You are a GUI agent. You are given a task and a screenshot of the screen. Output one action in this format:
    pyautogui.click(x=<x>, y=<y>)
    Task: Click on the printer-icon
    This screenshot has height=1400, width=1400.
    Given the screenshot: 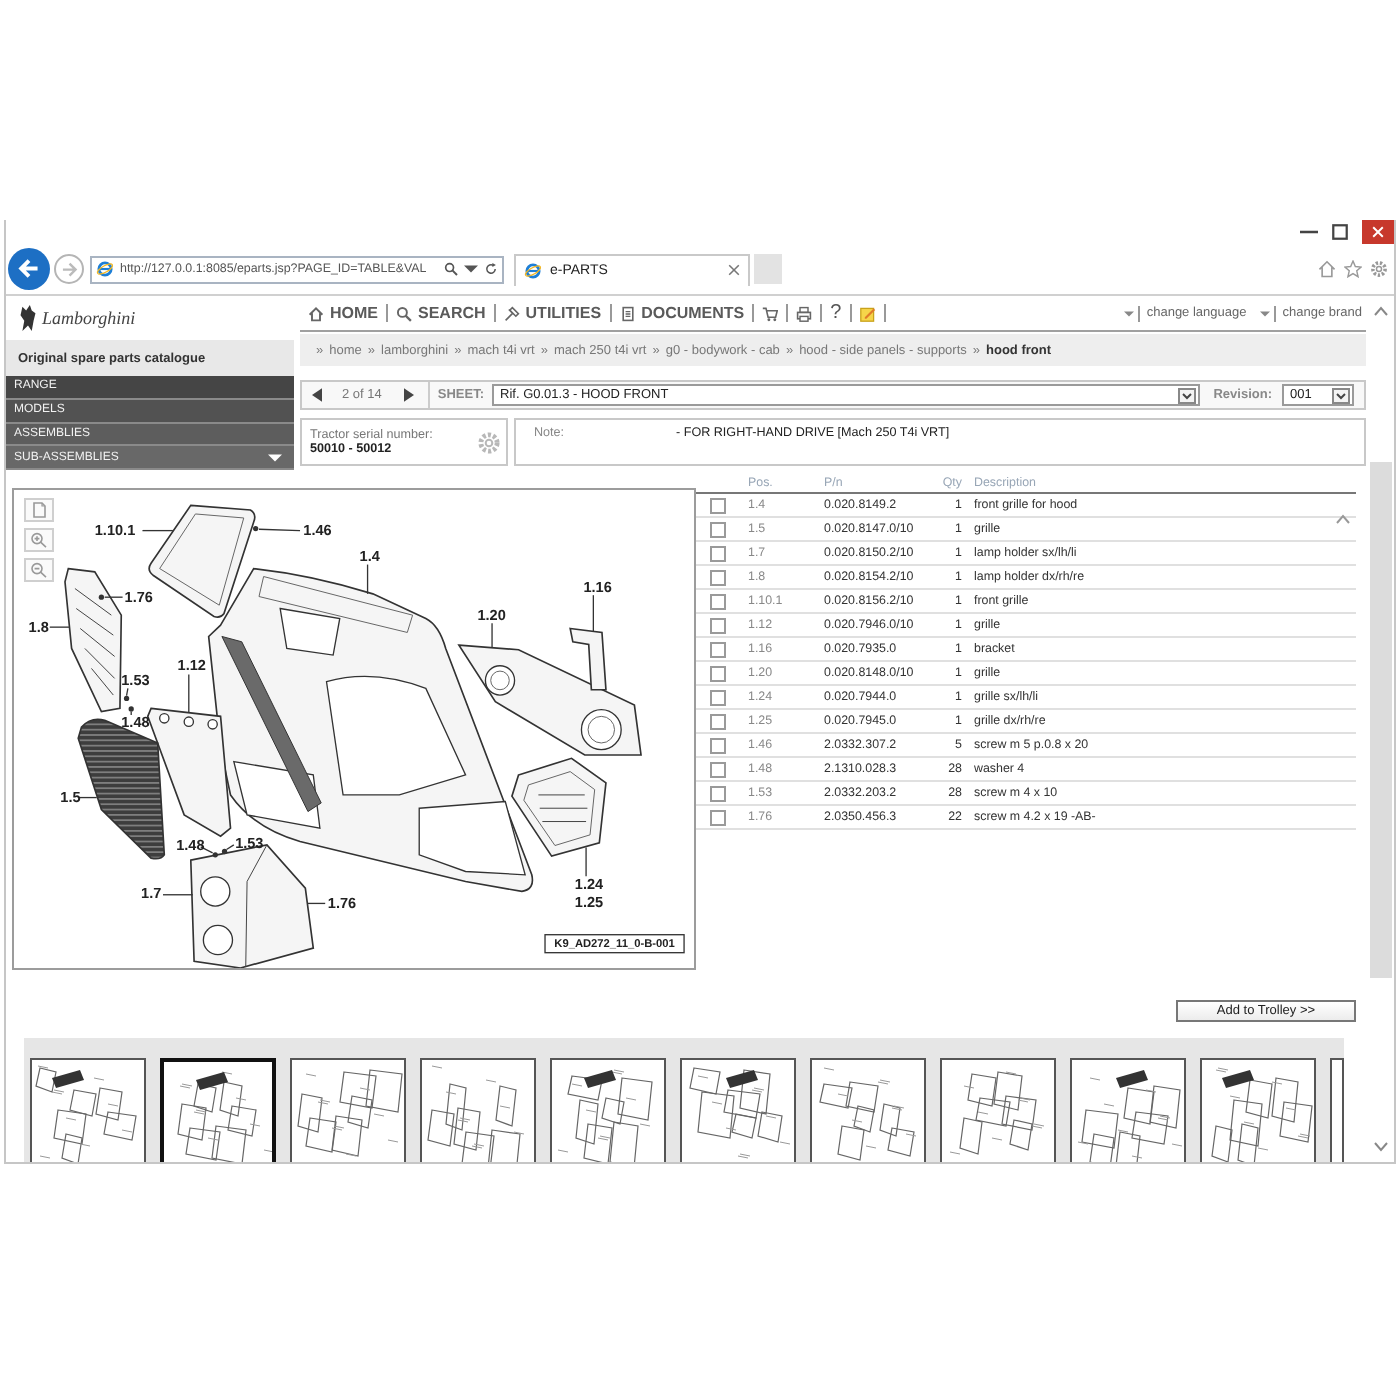 What is the action you would take?
    pyautogui.click(x=804, y=313)
    